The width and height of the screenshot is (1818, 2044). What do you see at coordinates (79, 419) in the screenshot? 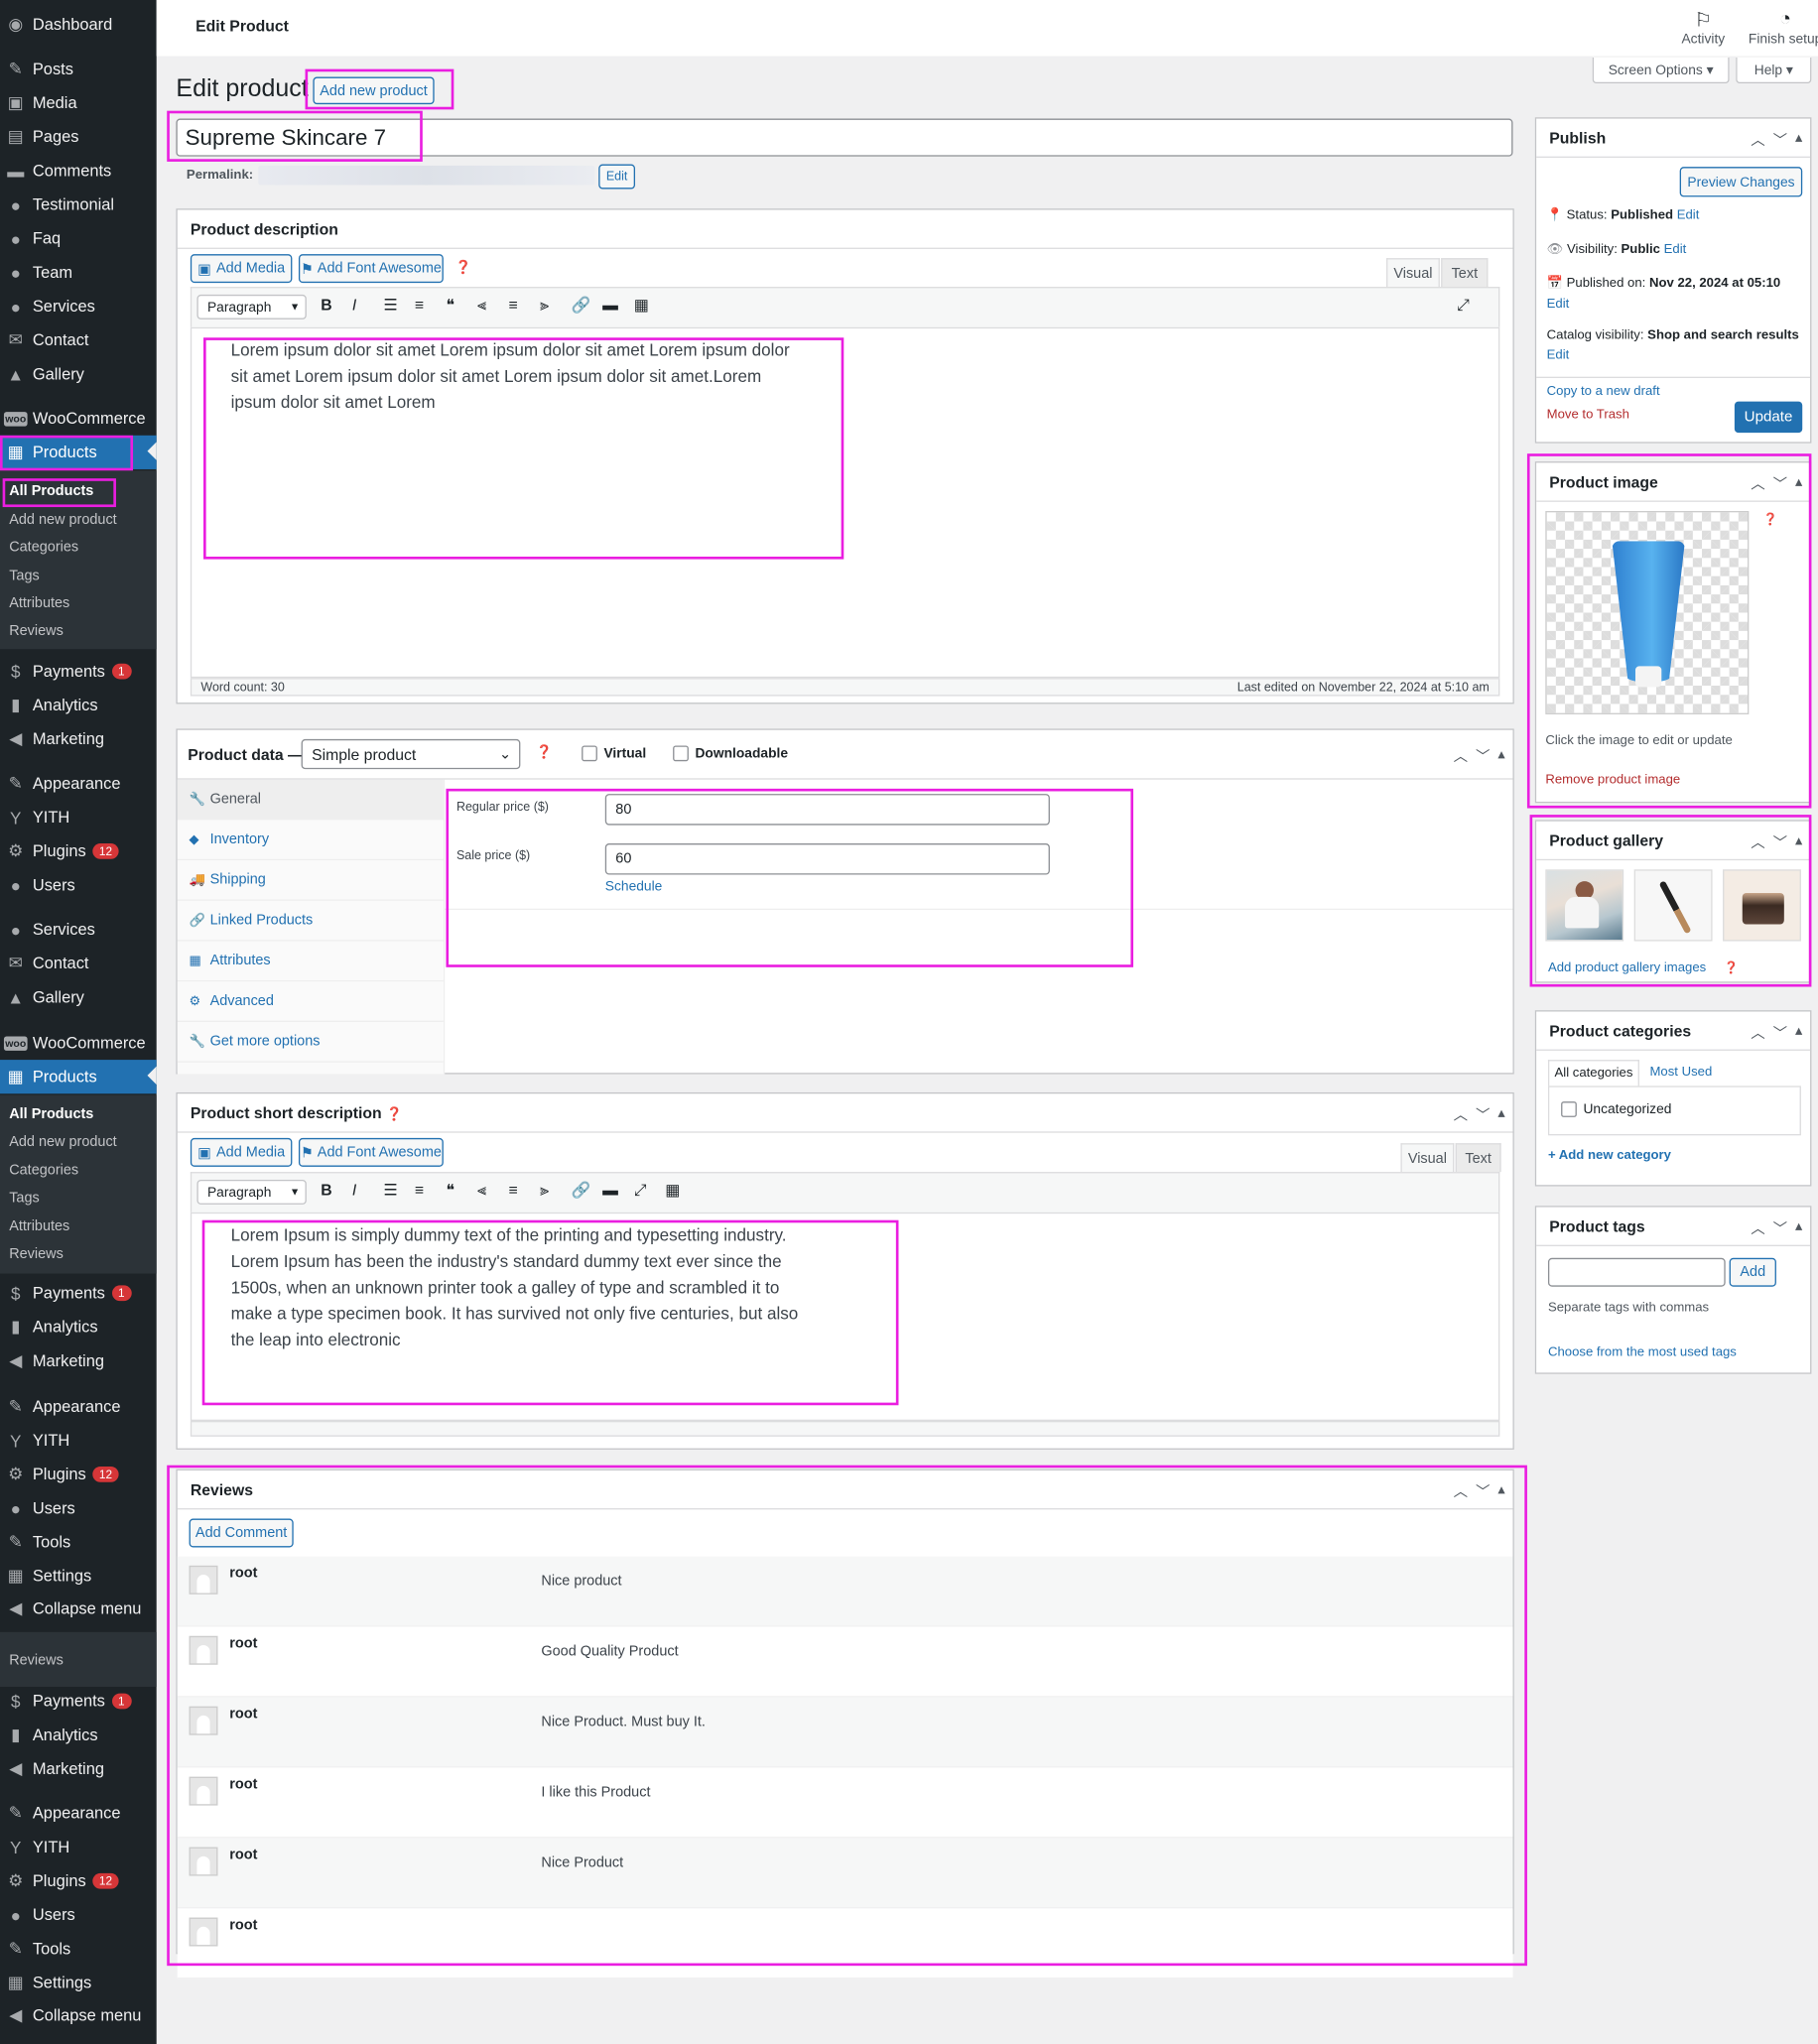
I see `sidebar-item-woocommerce-a: woo WooCommerce` at bounding box center [79, 419].